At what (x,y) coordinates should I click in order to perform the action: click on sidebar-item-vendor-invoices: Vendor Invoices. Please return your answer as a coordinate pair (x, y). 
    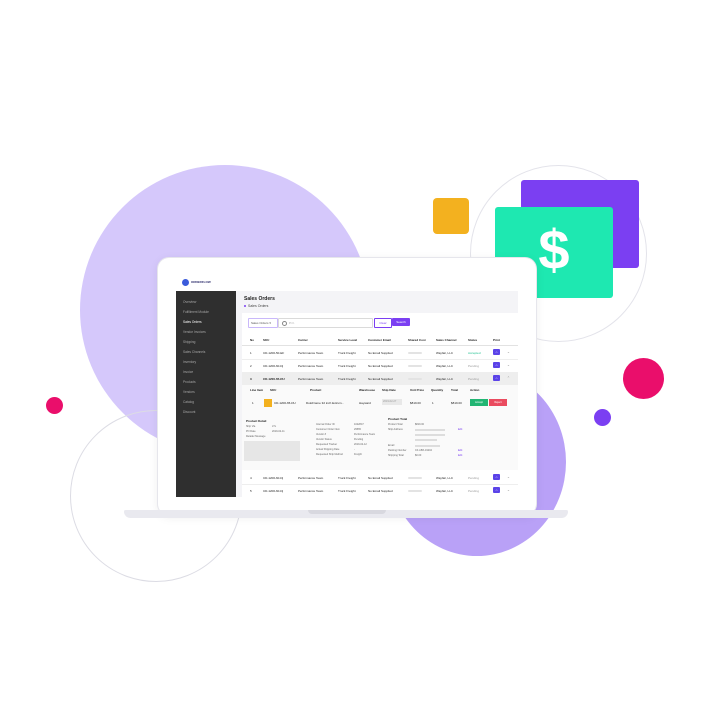
    Looking at the image, I should click on (194, 332).